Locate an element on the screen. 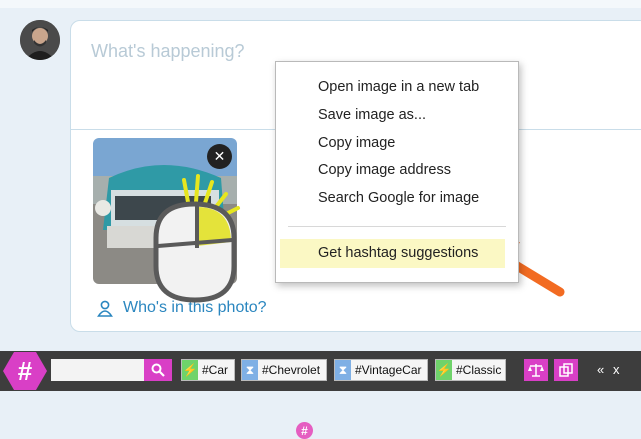 This screenshot has height=439, width=641. menu-copy-image: Copy image is located at coordinates (356, 143).